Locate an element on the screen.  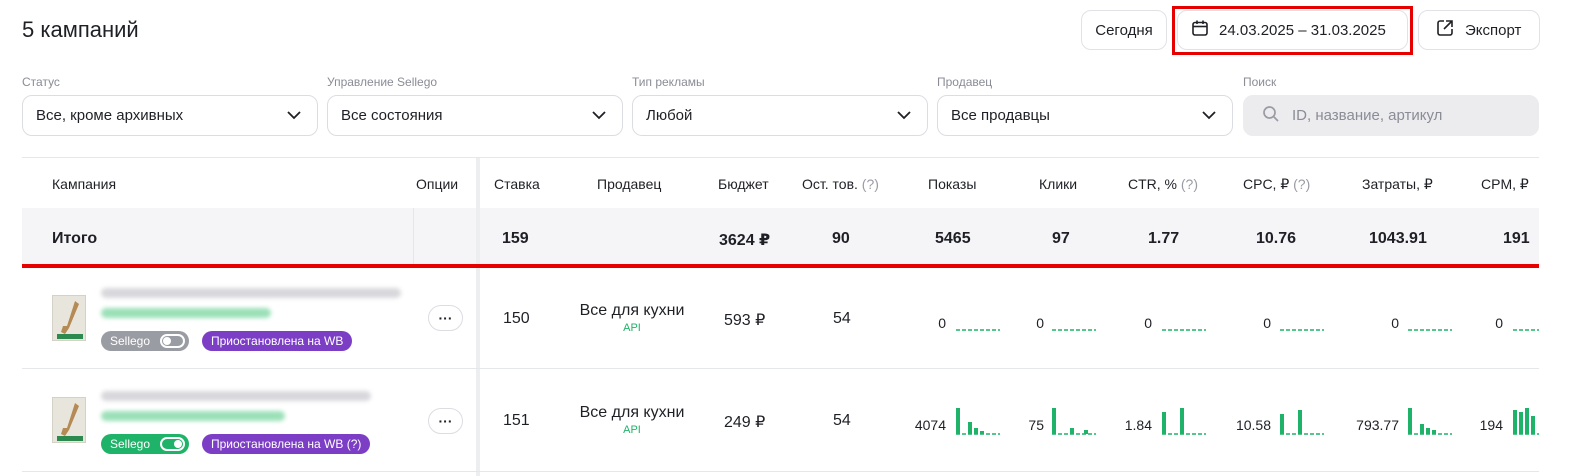
header-ctr-label: CTR, % is located at coordinates (1152, 184).